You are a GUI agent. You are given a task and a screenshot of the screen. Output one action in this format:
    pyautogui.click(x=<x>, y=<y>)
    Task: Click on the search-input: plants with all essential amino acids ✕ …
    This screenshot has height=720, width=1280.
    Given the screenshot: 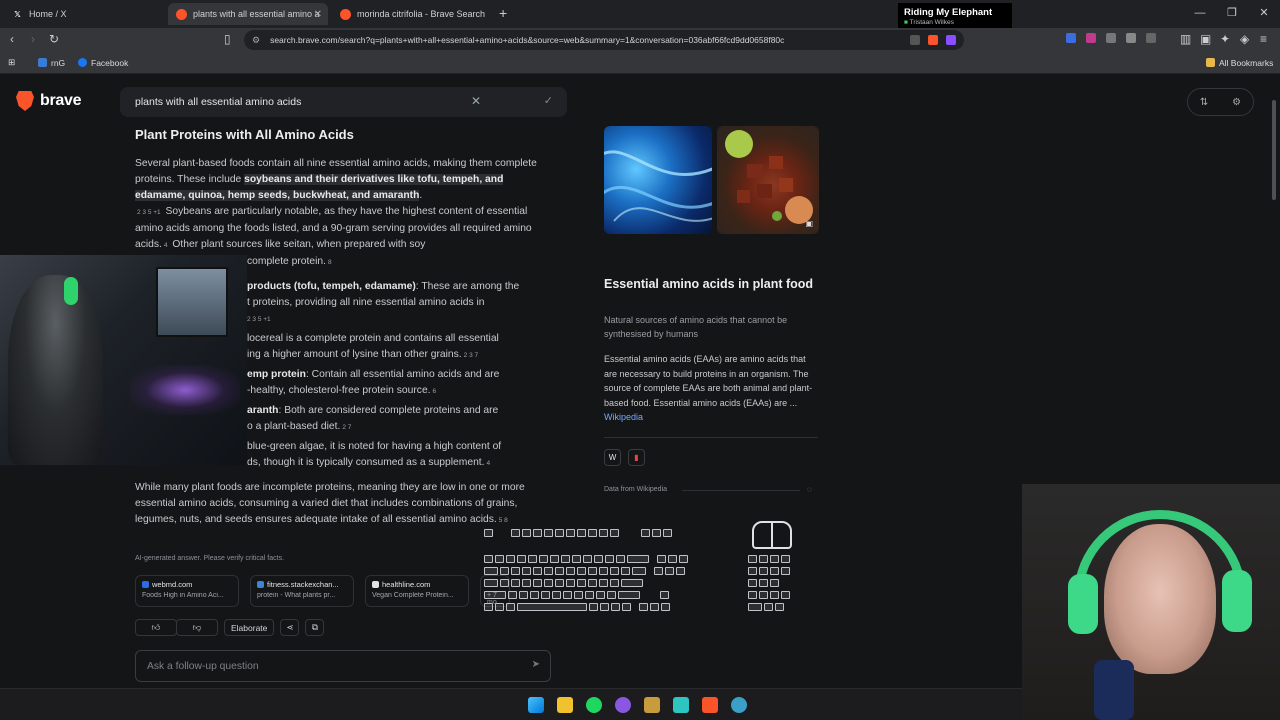 What is the action you would take?
    pyautogui.click(x=343, y=102)
    